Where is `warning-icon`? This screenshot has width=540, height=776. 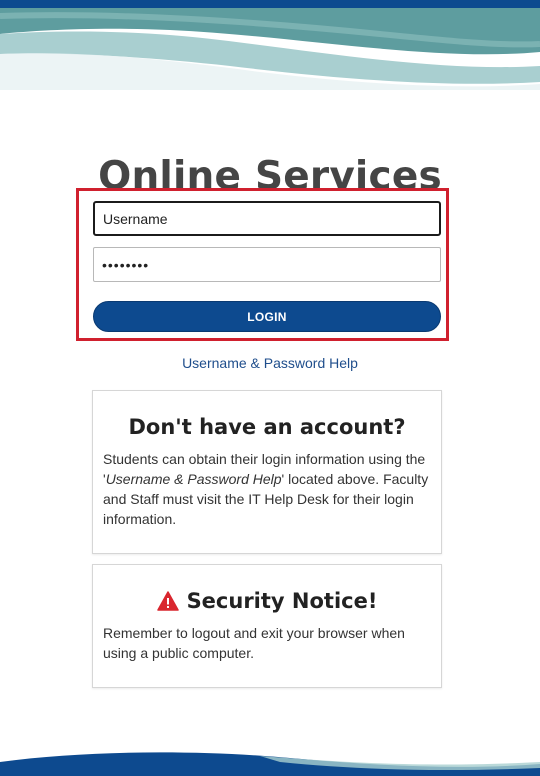
warning-icon is located at coordinates (167, 601).